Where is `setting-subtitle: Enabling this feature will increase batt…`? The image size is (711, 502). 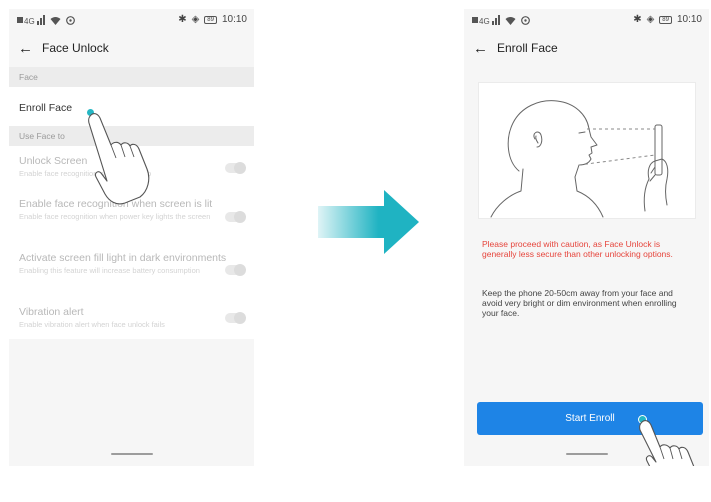
setting-subtitle: Enabling this feature will increase batt… is located at coordinates (109, 270).